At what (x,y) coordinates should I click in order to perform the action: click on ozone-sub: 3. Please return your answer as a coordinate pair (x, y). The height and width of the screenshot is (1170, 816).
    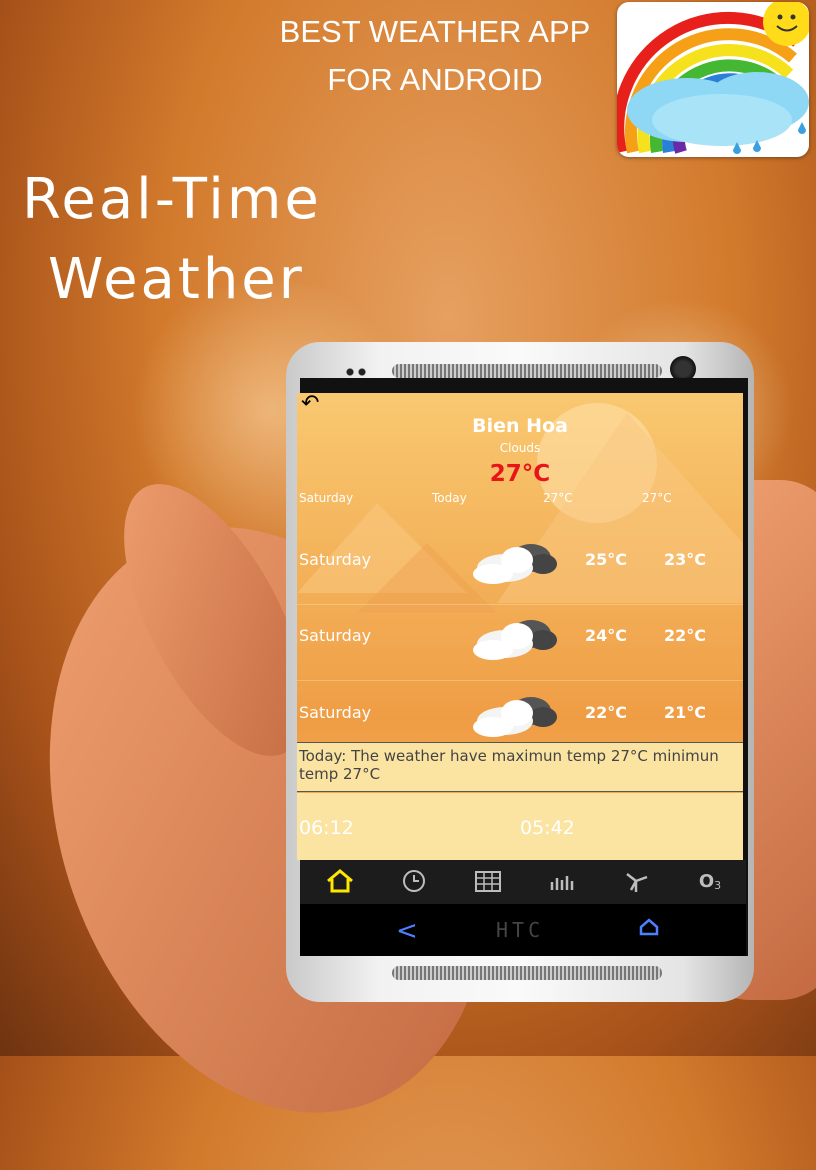
    Looking at the image, I should click on (718, 885).